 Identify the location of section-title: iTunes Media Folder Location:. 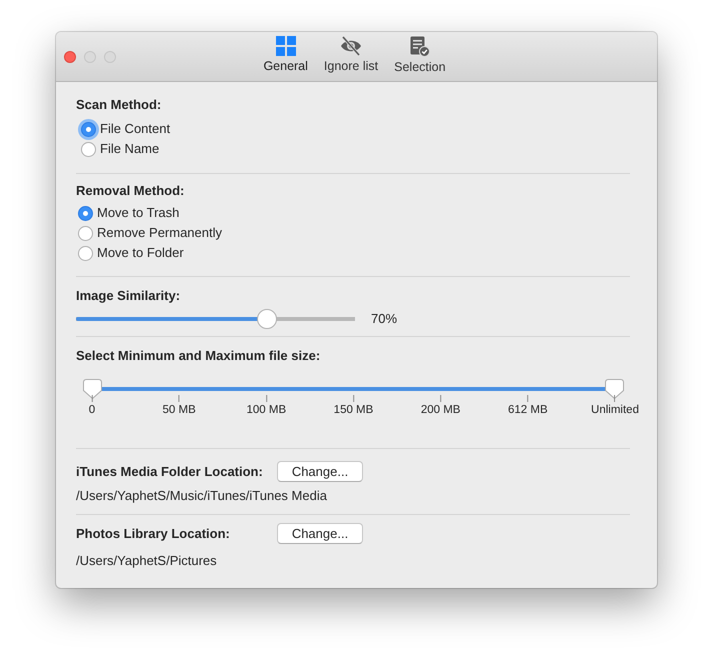
(170, 471).